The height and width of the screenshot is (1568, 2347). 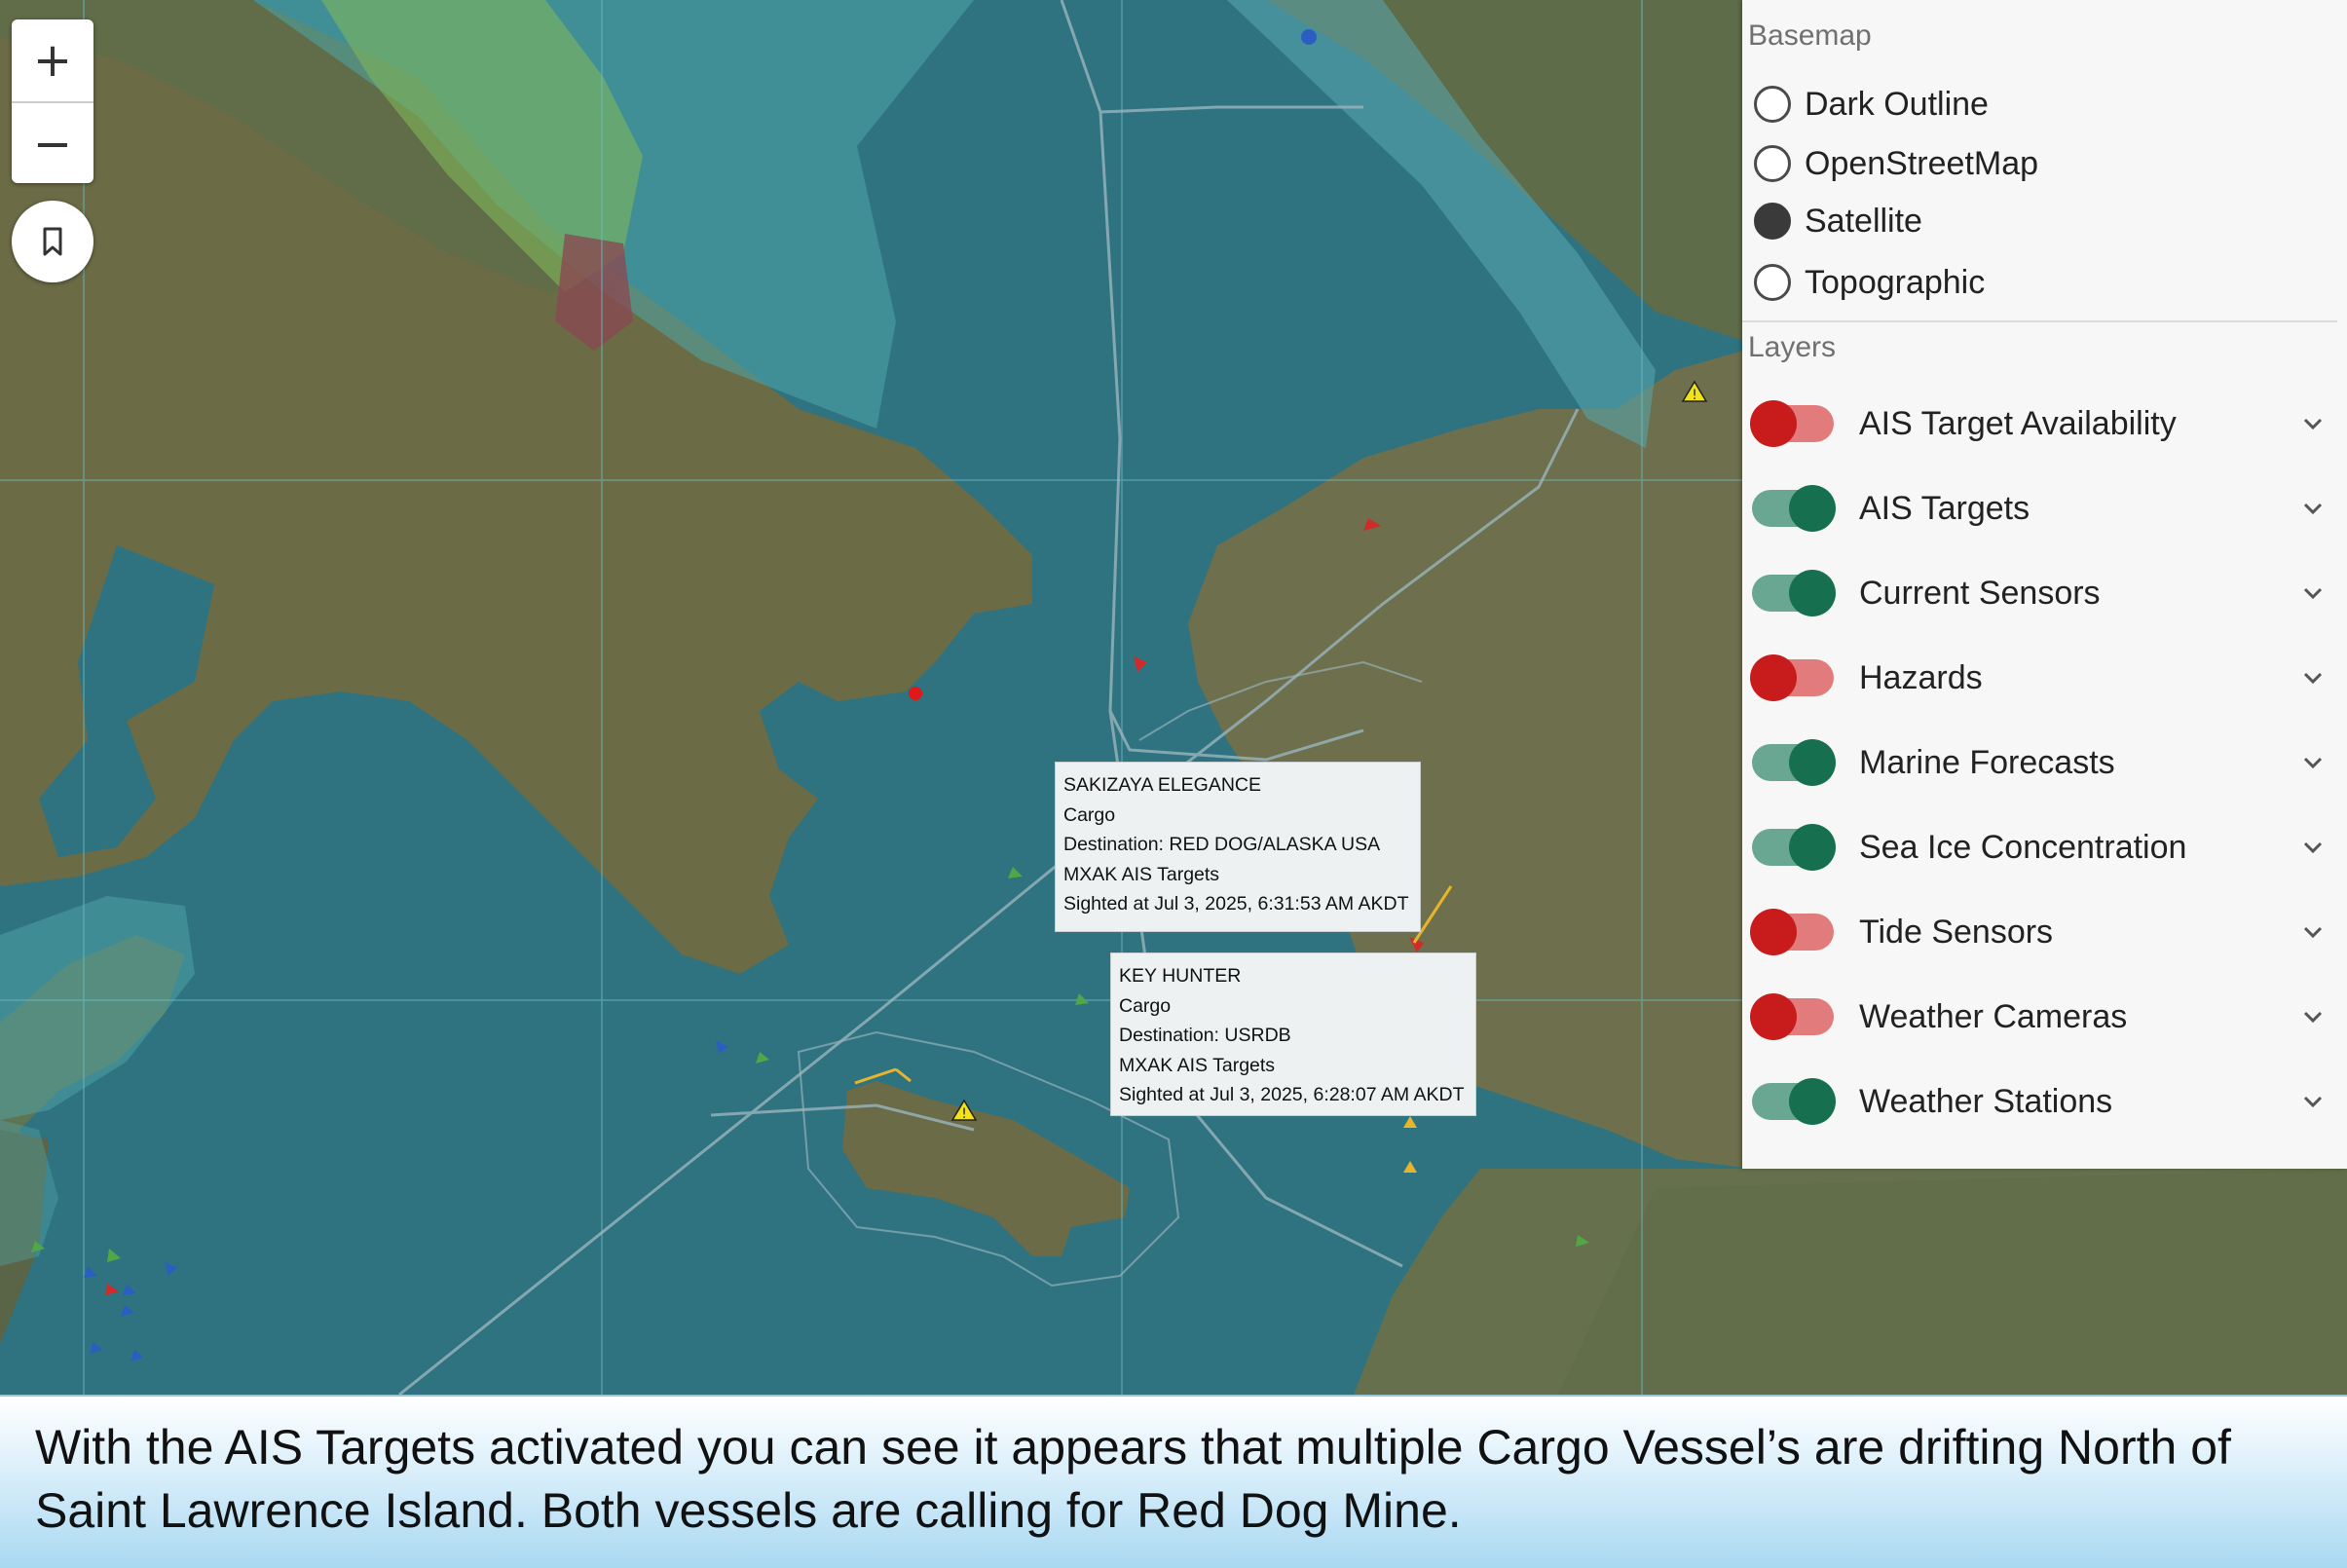 I want to click on popup-vessel-name: KEY HUNTER, so click(x=1180, y=976).